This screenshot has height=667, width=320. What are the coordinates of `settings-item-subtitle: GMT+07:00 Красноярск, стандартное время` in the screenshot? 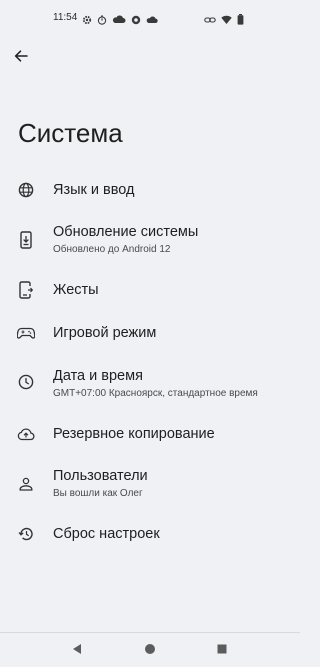 It's located at (155, 393).